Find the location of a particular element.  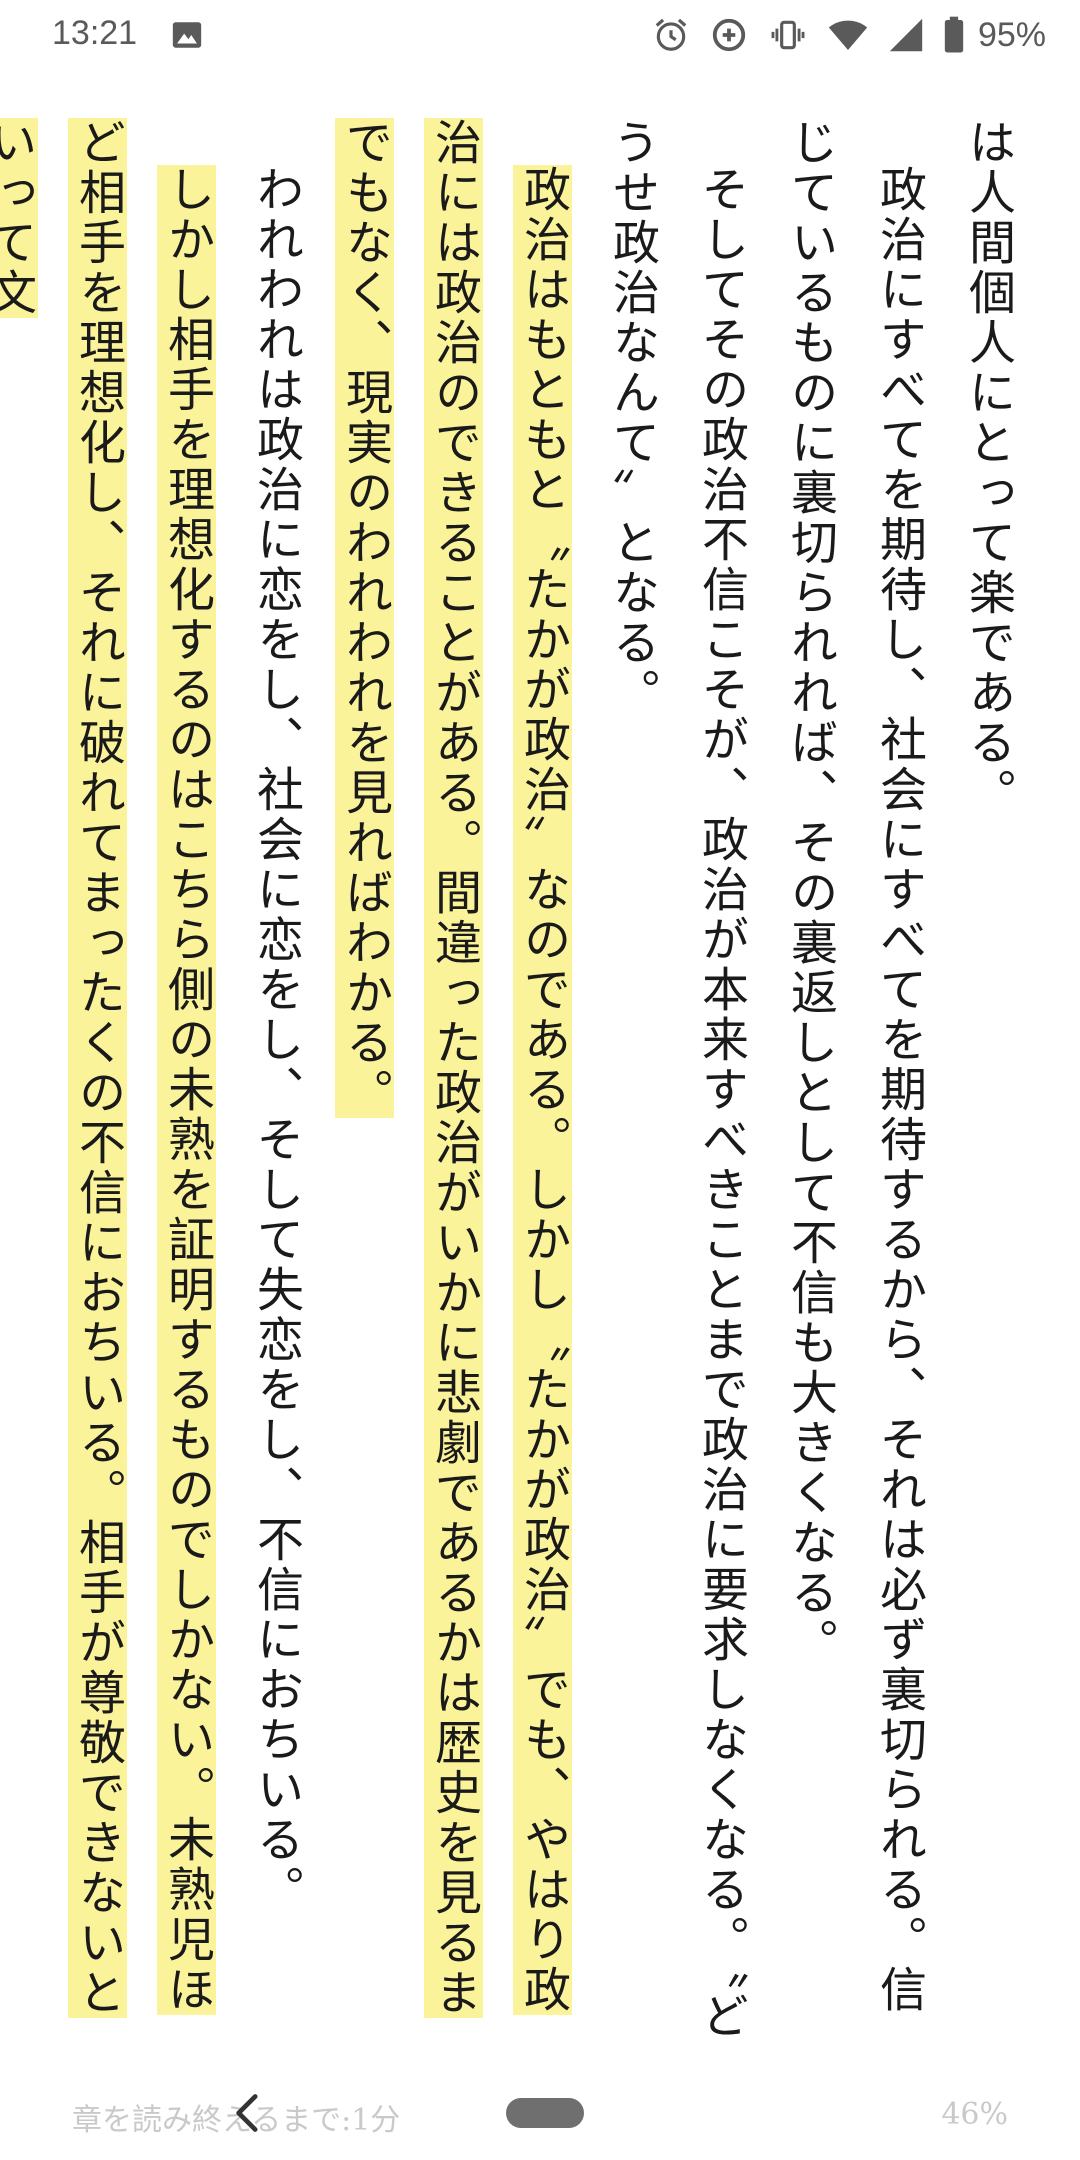

body-text: われわれは政治に恋をし、社会に恋をし、そして失恋をし、不信におちいる。 is located at coordinates (275, 1040).